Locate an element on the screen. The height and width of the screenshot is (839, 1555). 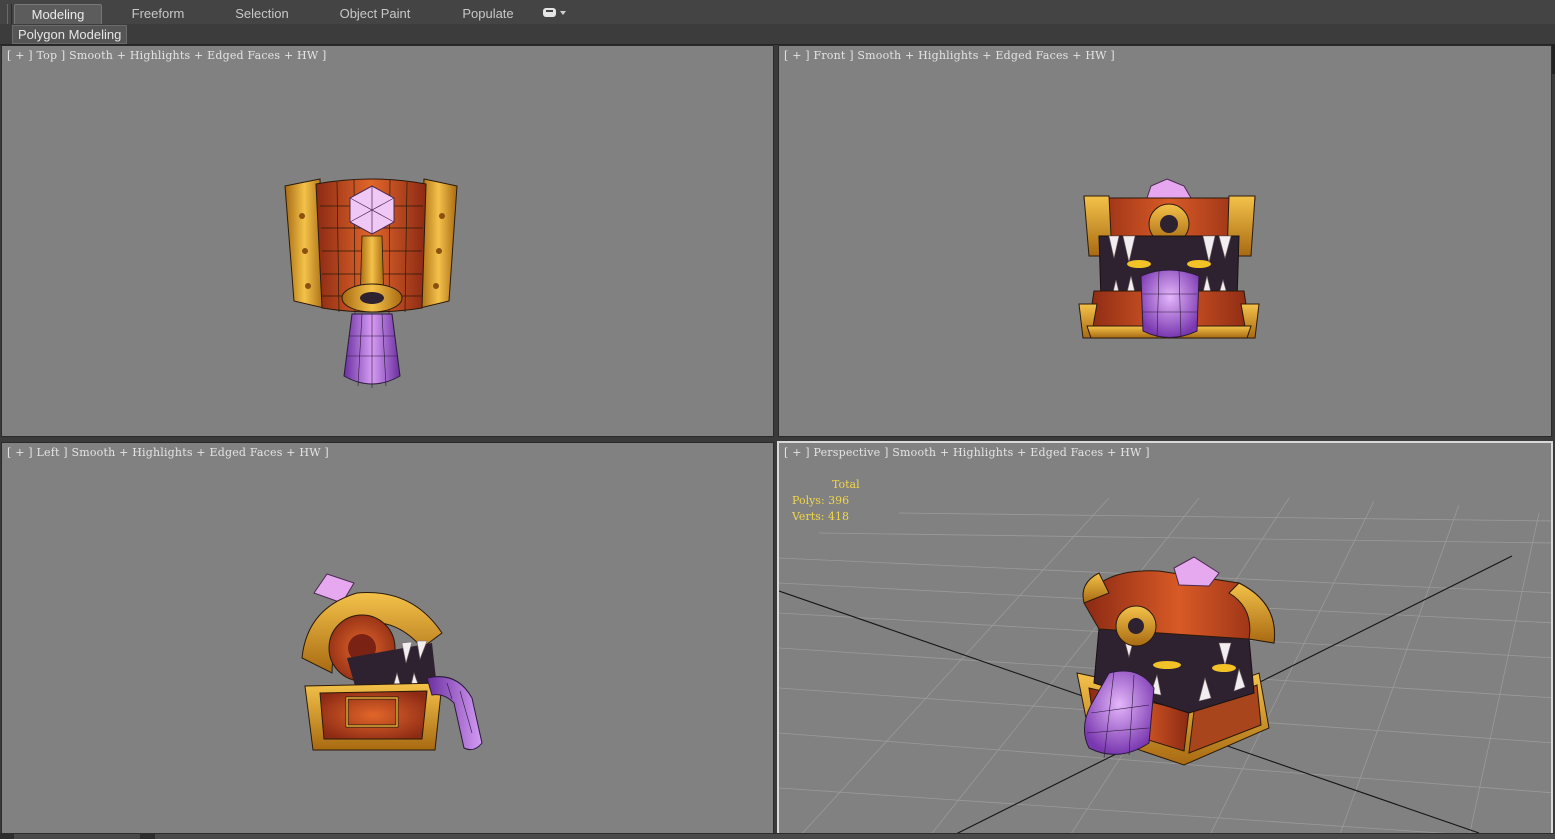
bottom-status-strip is located at coordinates (777, 836).